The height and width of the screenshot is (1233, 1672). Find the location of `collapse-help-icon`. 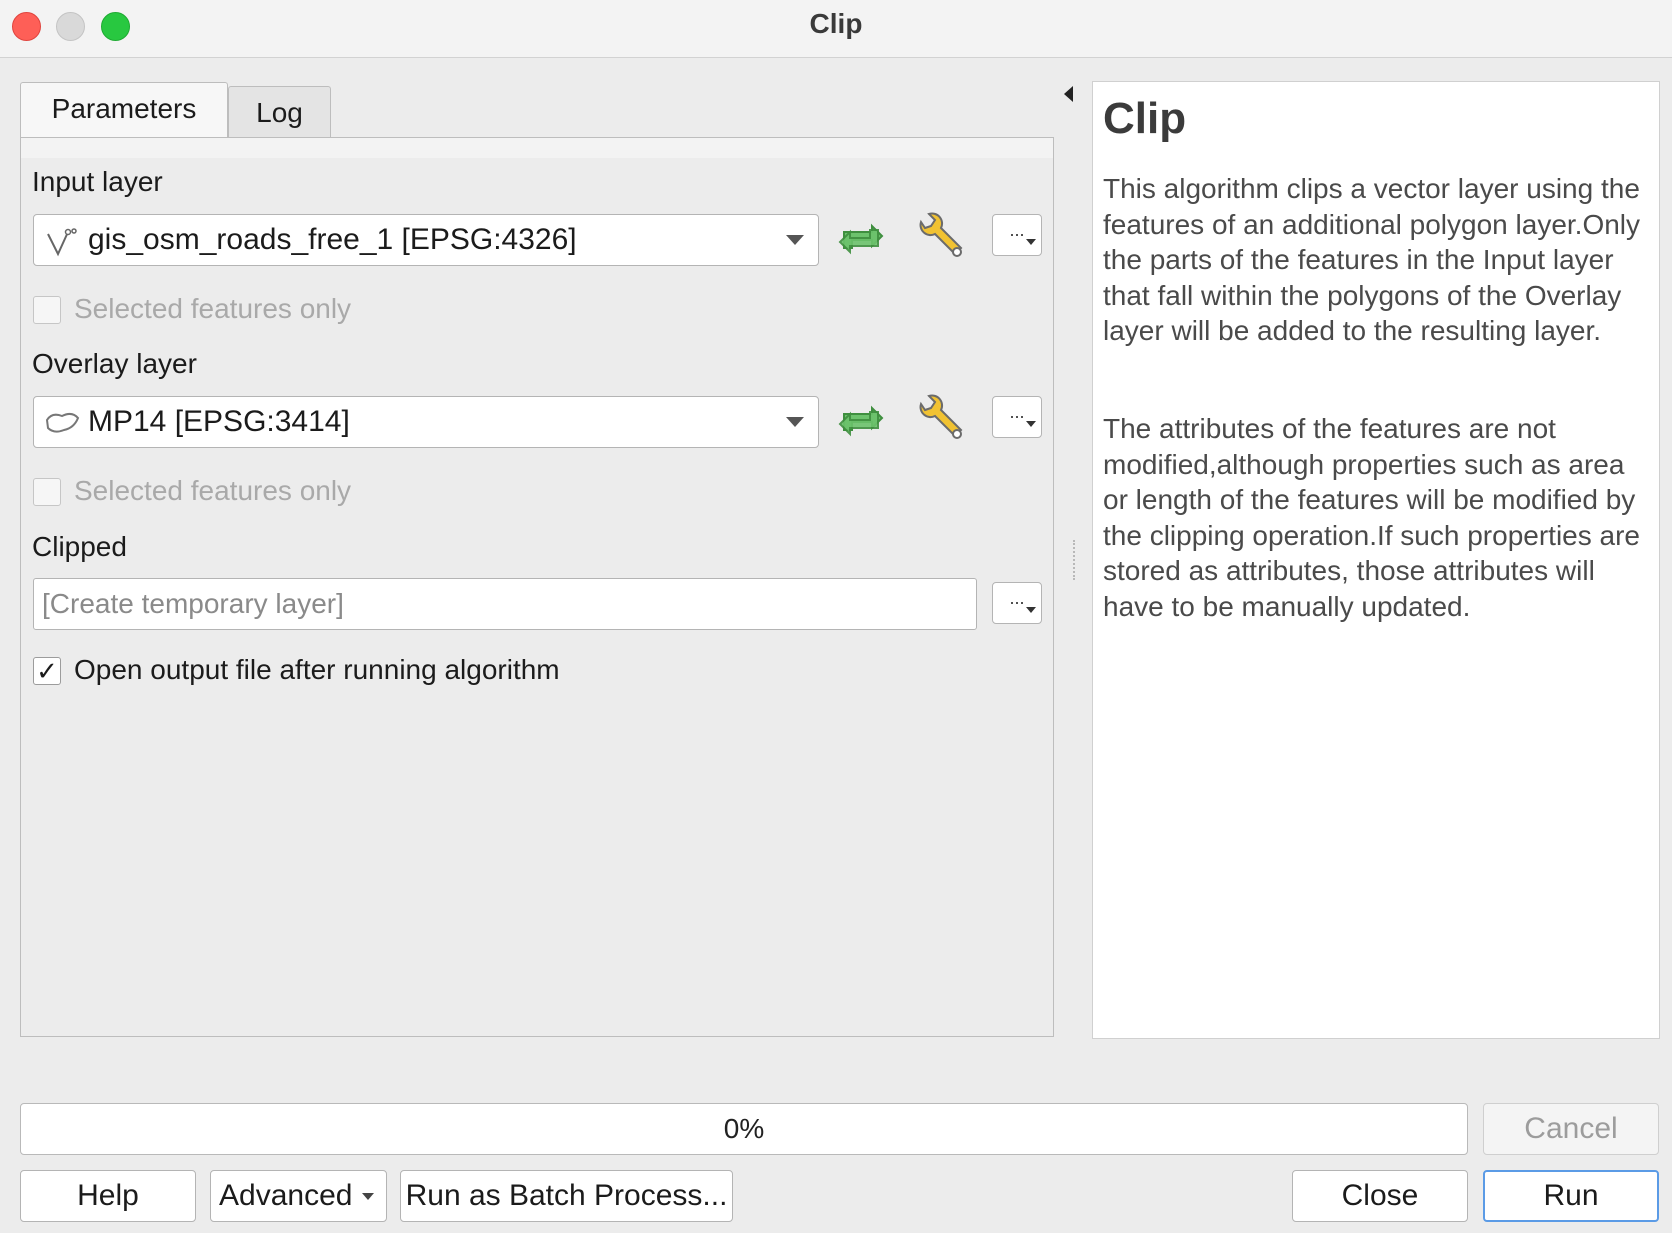

collapse-help-icon is located at coordinates (1068, 94).